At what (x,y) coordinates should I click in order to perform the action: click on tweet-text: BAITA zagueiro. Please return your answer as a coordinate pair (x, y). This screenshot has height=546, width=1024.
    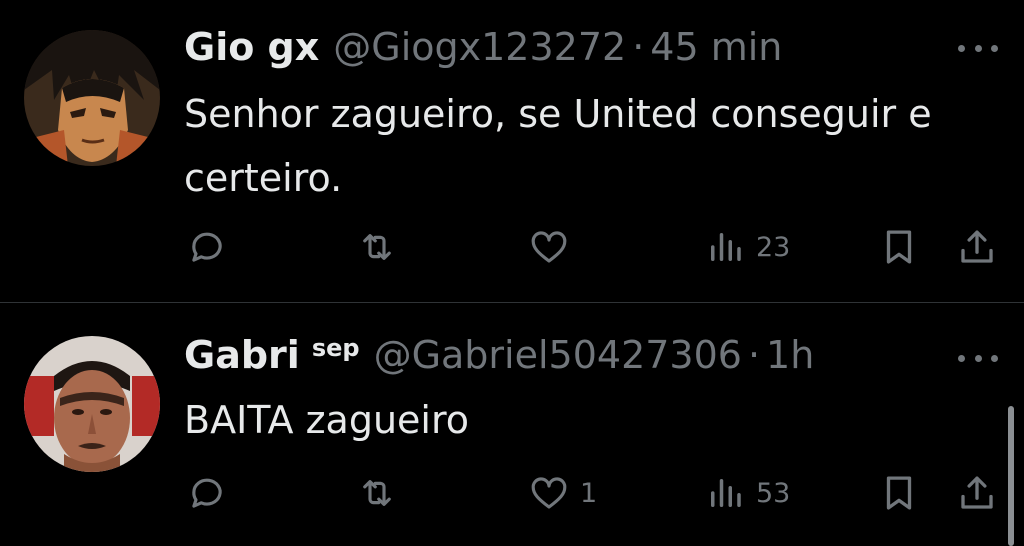
    Looking at the image, I should click on (327, 420).